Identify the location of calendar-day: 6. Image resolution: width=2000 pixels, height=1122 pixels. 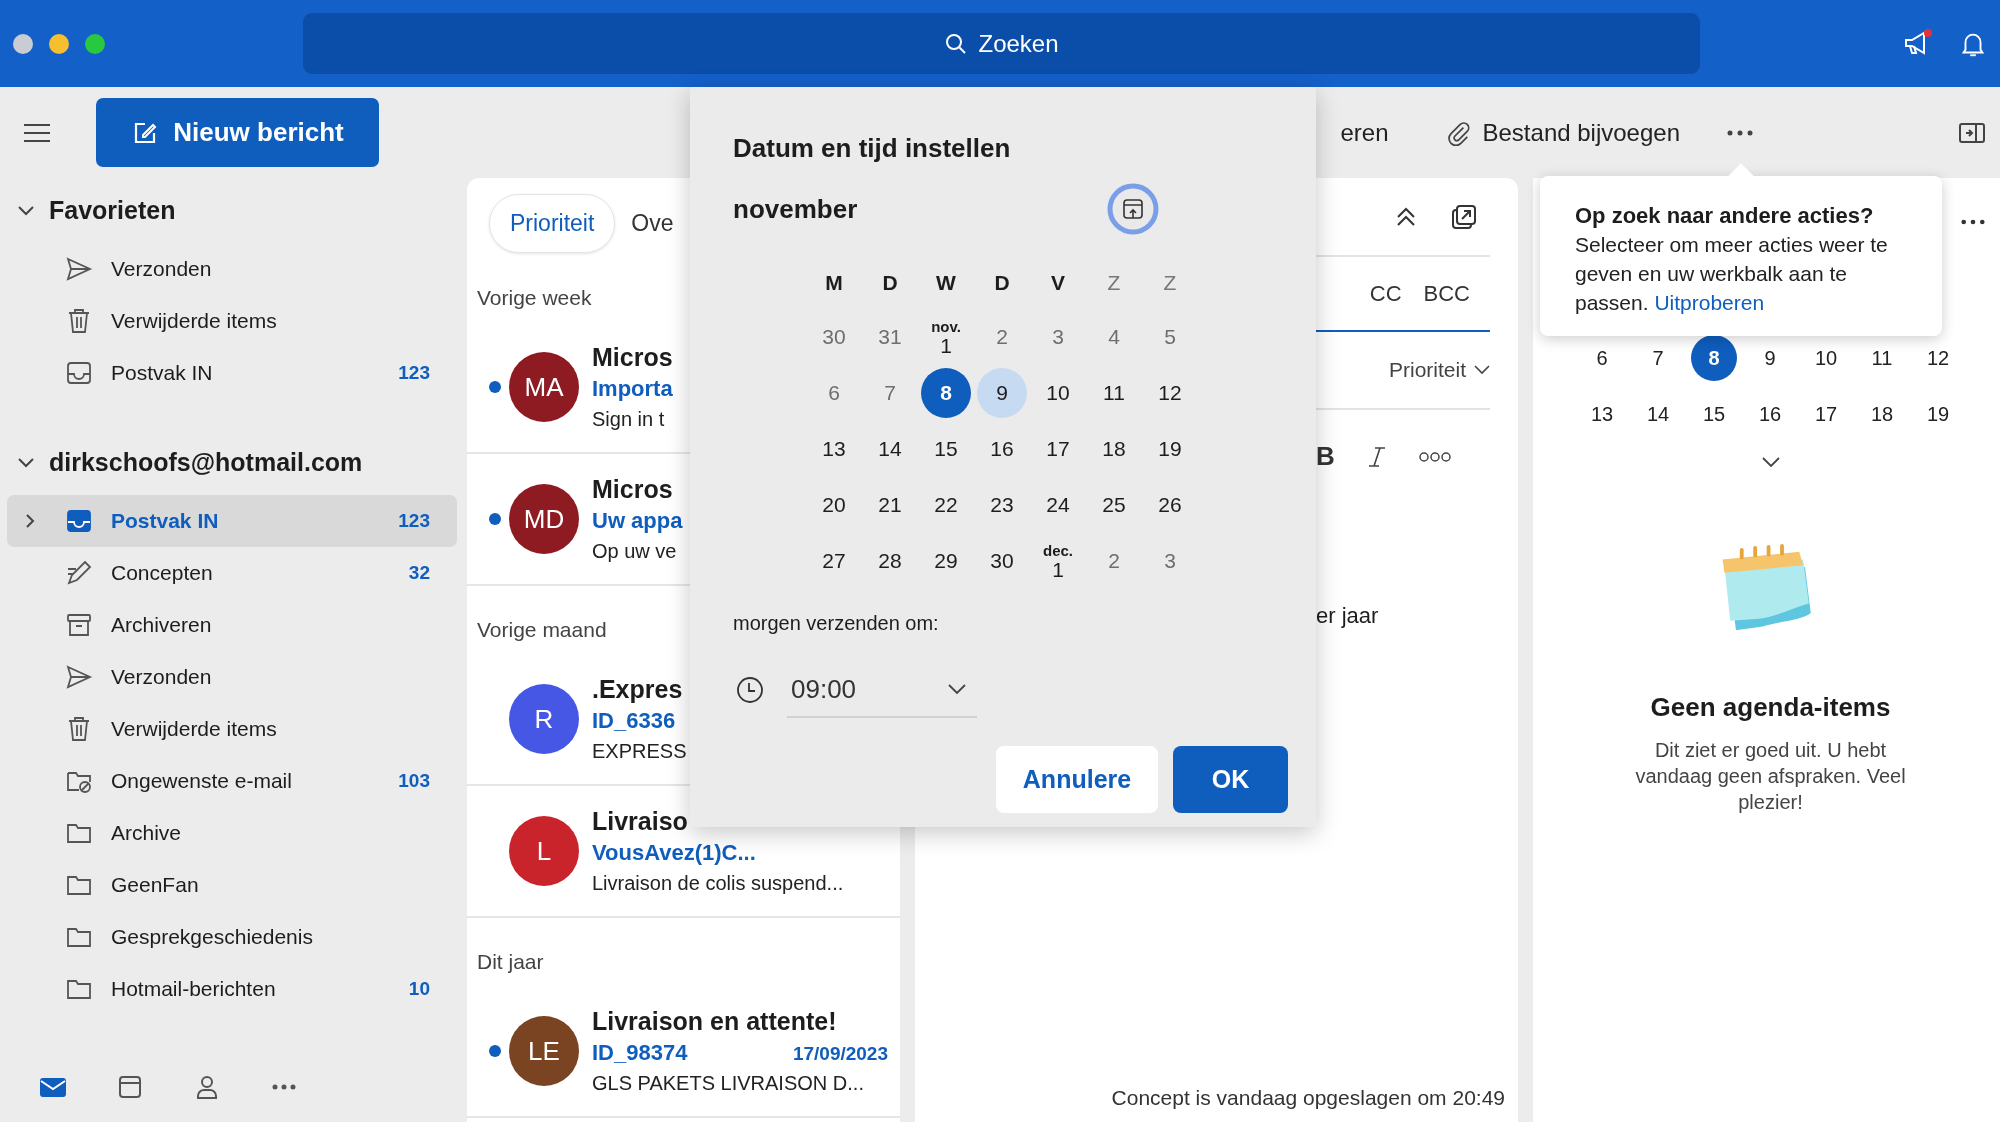
(834, 393).